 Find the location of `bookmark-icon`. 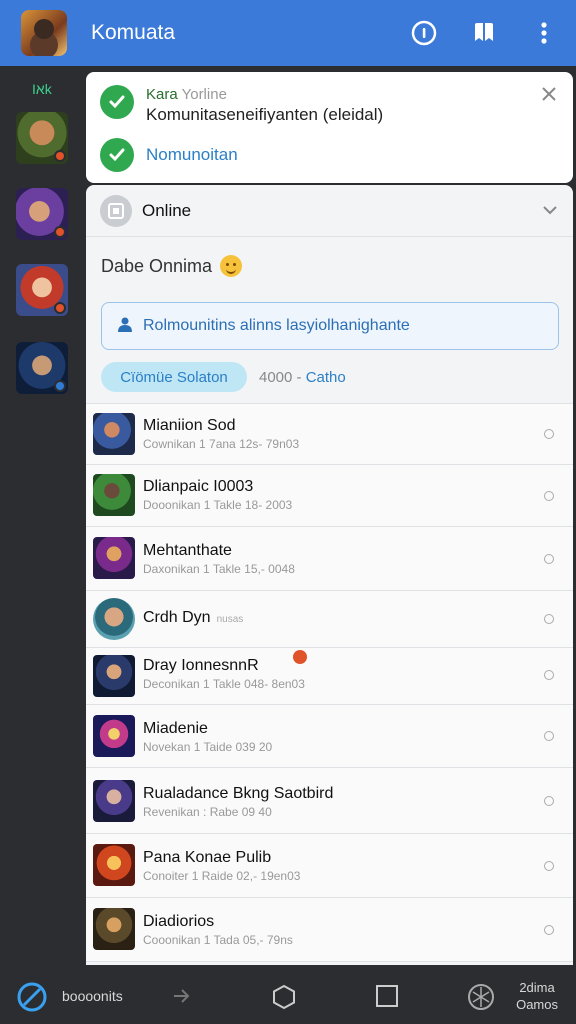

bookmark-icon is located at coordinates (484, 33).